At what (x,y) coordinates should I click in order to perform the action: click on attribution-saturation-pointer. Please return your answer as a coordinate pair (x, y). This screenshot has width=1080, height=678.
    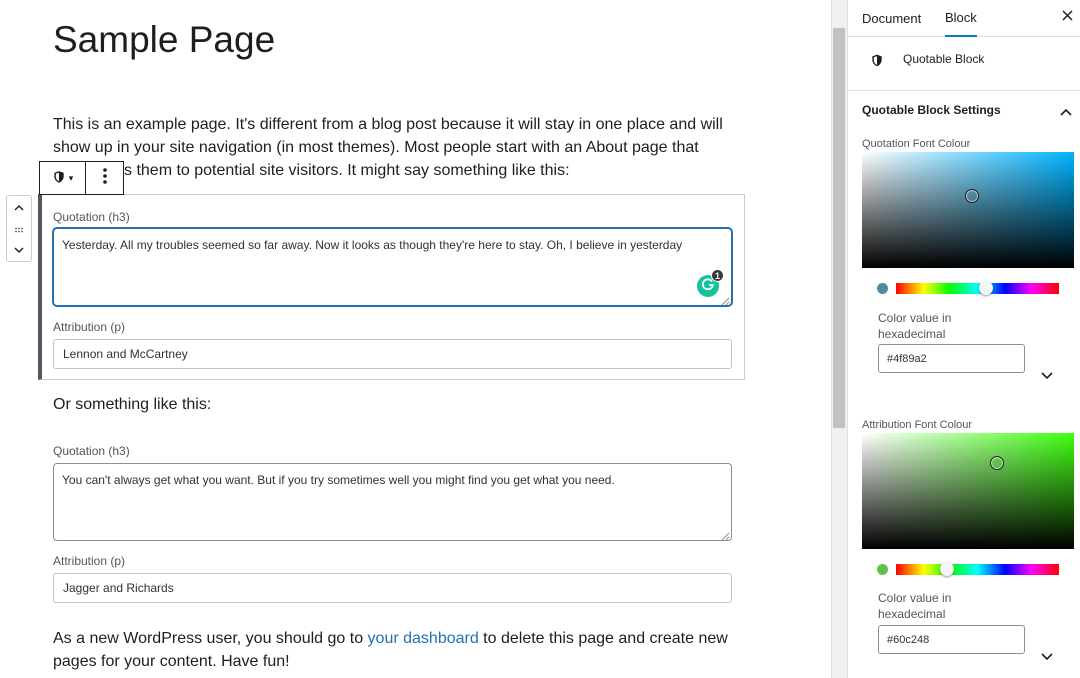
    Looking at the image, I should click on (997, 463).